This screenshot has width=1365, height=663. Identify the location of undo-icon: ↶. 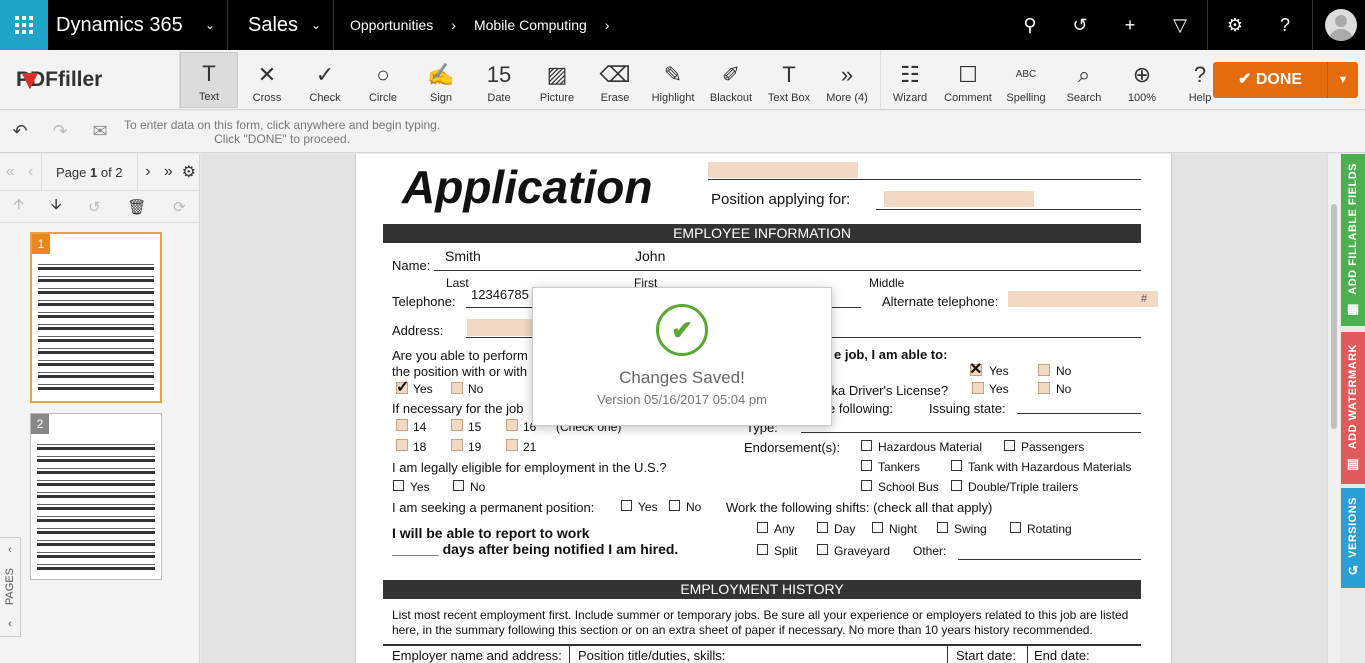
(20, 131).